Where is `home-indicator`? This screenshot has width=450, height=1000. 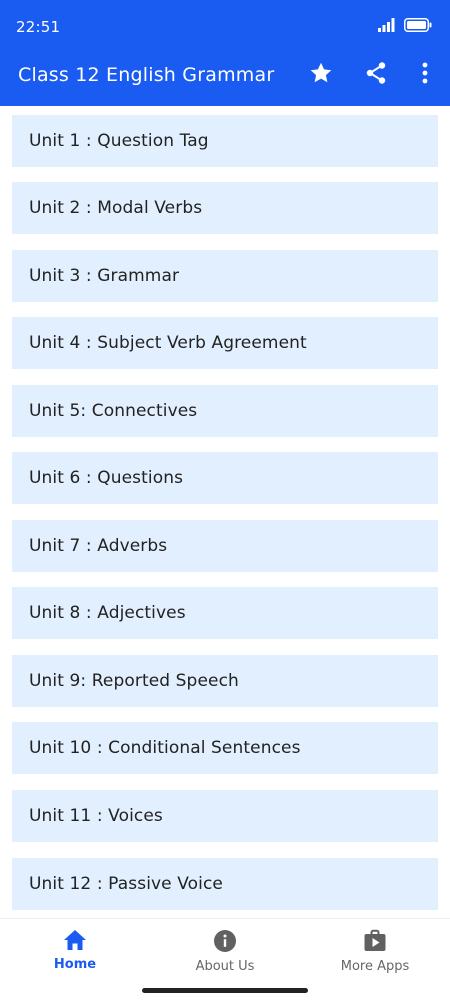 home-indicator is located at coordinates (225, 990).